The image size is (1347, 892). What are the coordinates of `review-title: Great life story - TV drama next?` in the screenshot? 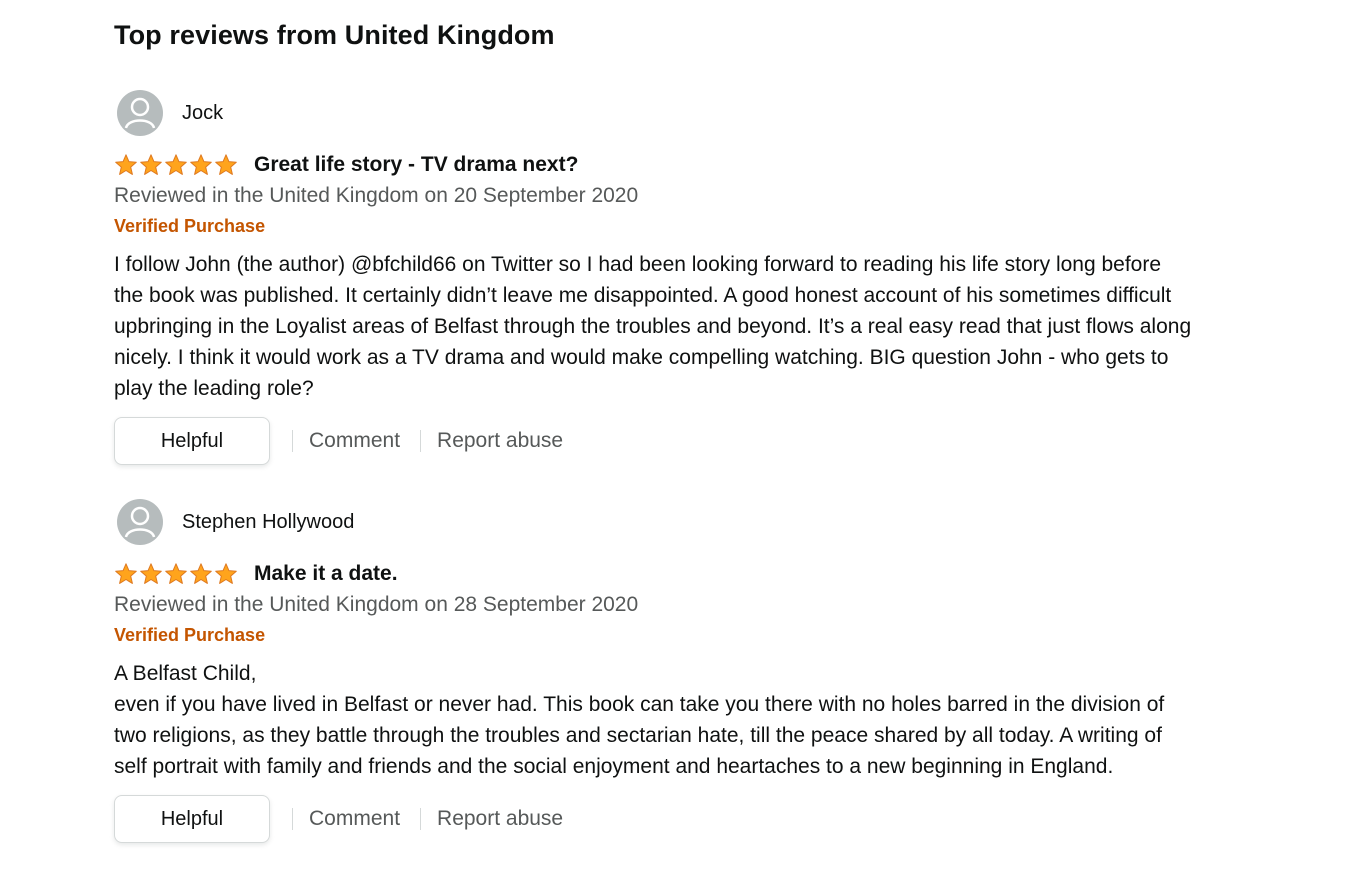 It's located at (416, 165).